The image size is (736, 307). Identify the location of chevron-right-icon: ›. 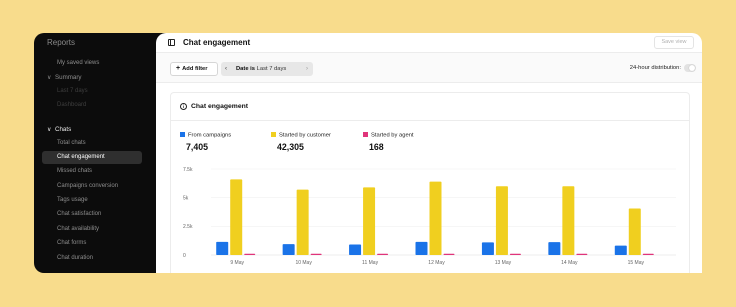
(307, 69).